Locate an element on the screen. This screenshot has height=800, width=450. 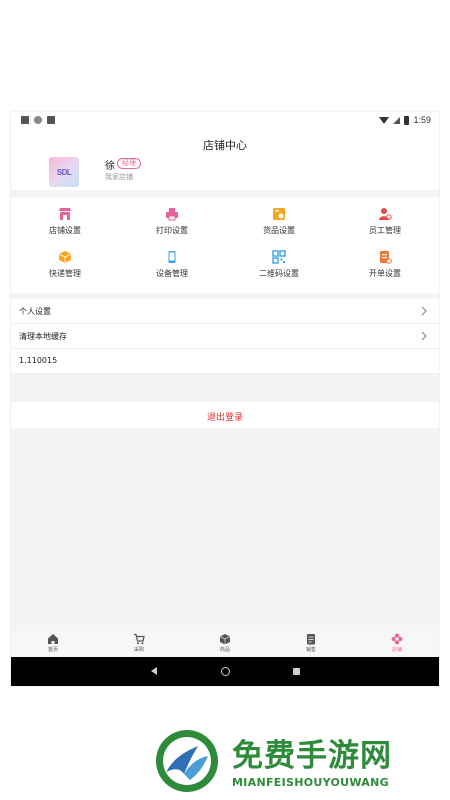
profile-header: 店铺中心 SDL 徐 经理 我家店铺 is located at coordinates (225, 160).